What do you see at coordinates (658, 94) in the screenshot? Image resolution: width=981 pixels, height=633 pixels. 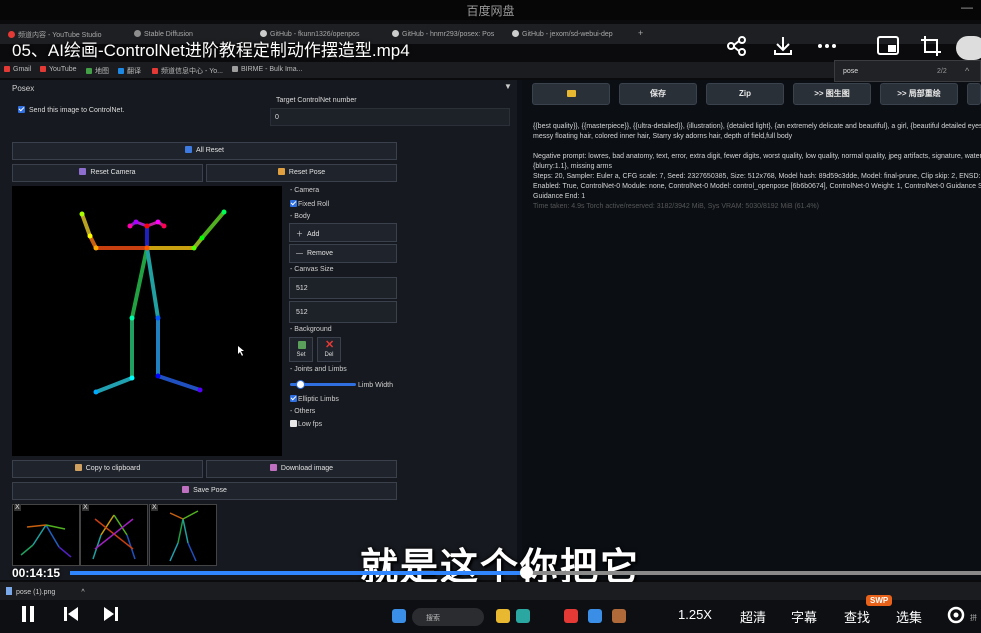 I see `save-button: 保存` at bounding box center [658, 94].